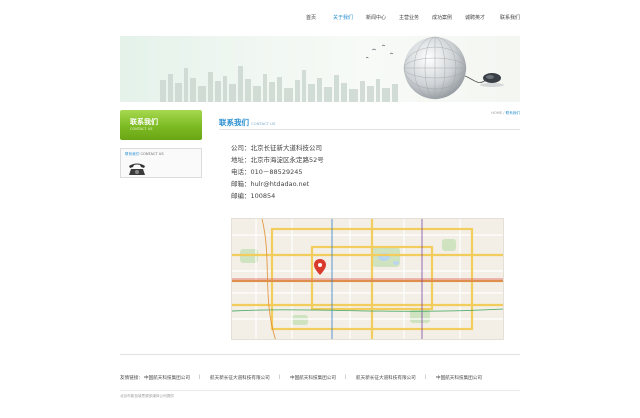 The image size is (640, 418). Describe the element at coordinates (409, 17) in the screenshot. I see `nav-item-business: 主营业务` at that location.